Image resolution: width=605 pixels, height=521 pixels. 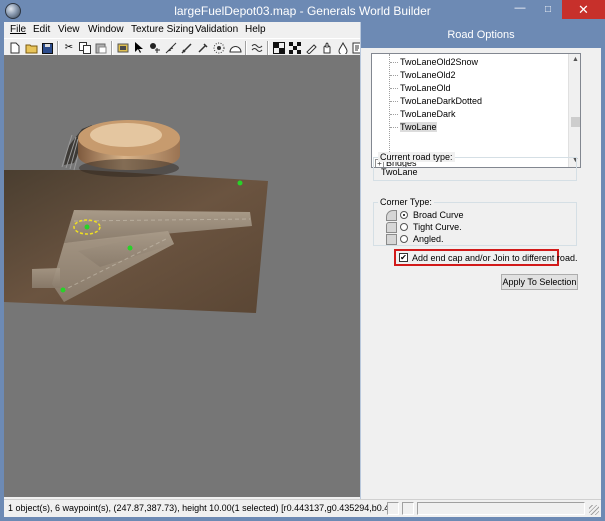 What do you see at coordinates (295, 48) in the screenshot?
I see `mosaic-tool-icon` at bounding box center [295, 48].